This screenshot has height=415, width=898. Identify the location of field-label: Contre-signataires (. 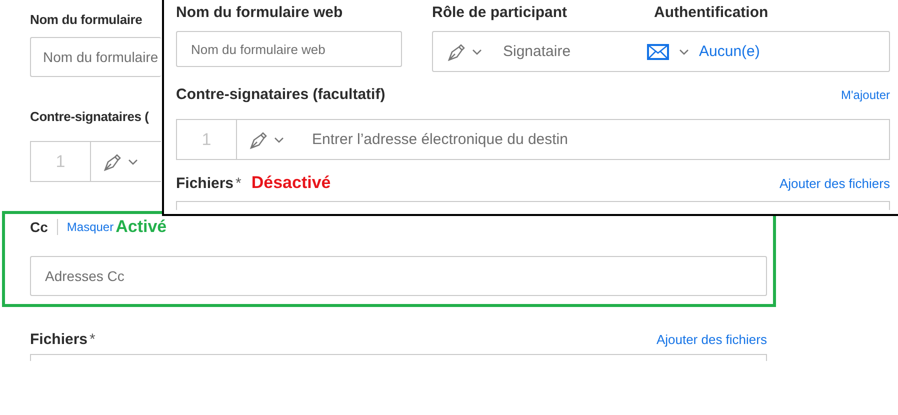
(89, 116).